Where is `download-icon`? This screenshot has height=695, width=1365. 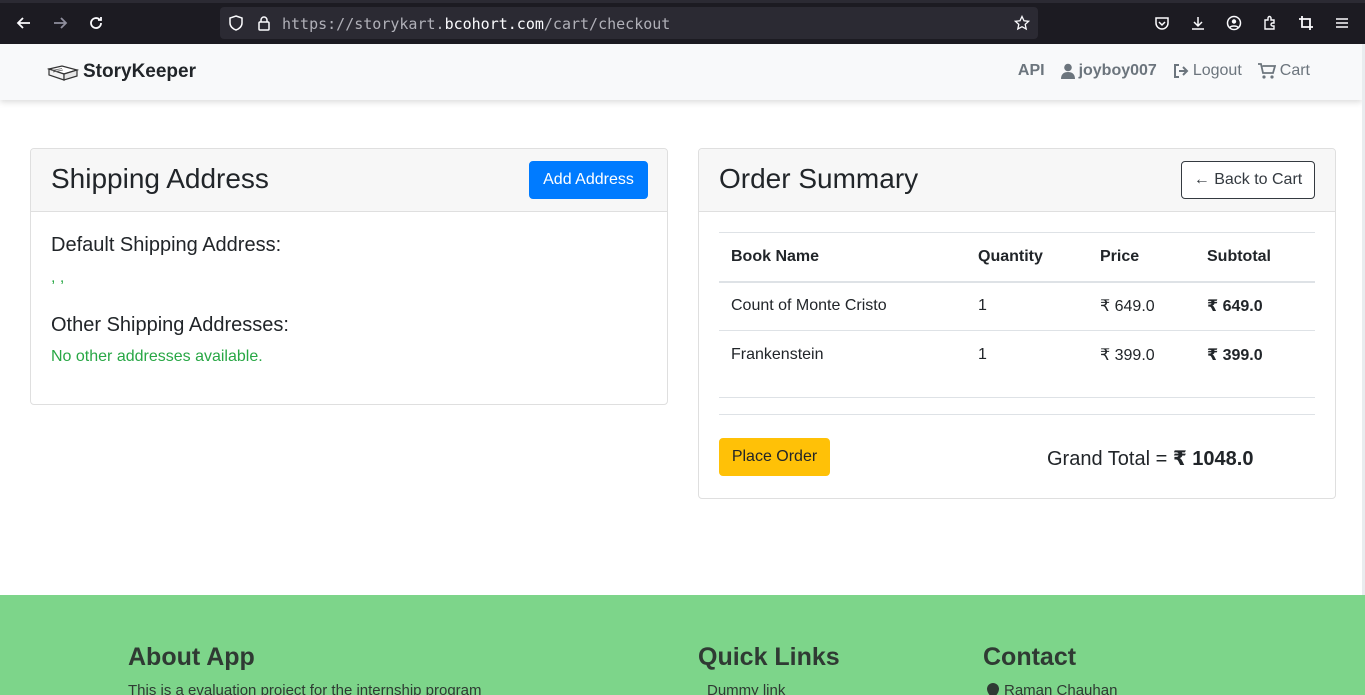
download-icon is located at coordinates (1198, 23).